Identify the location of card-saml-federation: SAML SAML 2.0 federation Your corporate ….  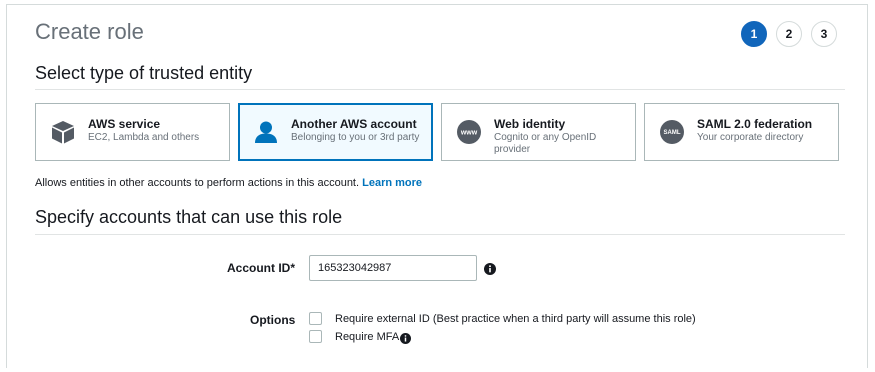
(741, 132).